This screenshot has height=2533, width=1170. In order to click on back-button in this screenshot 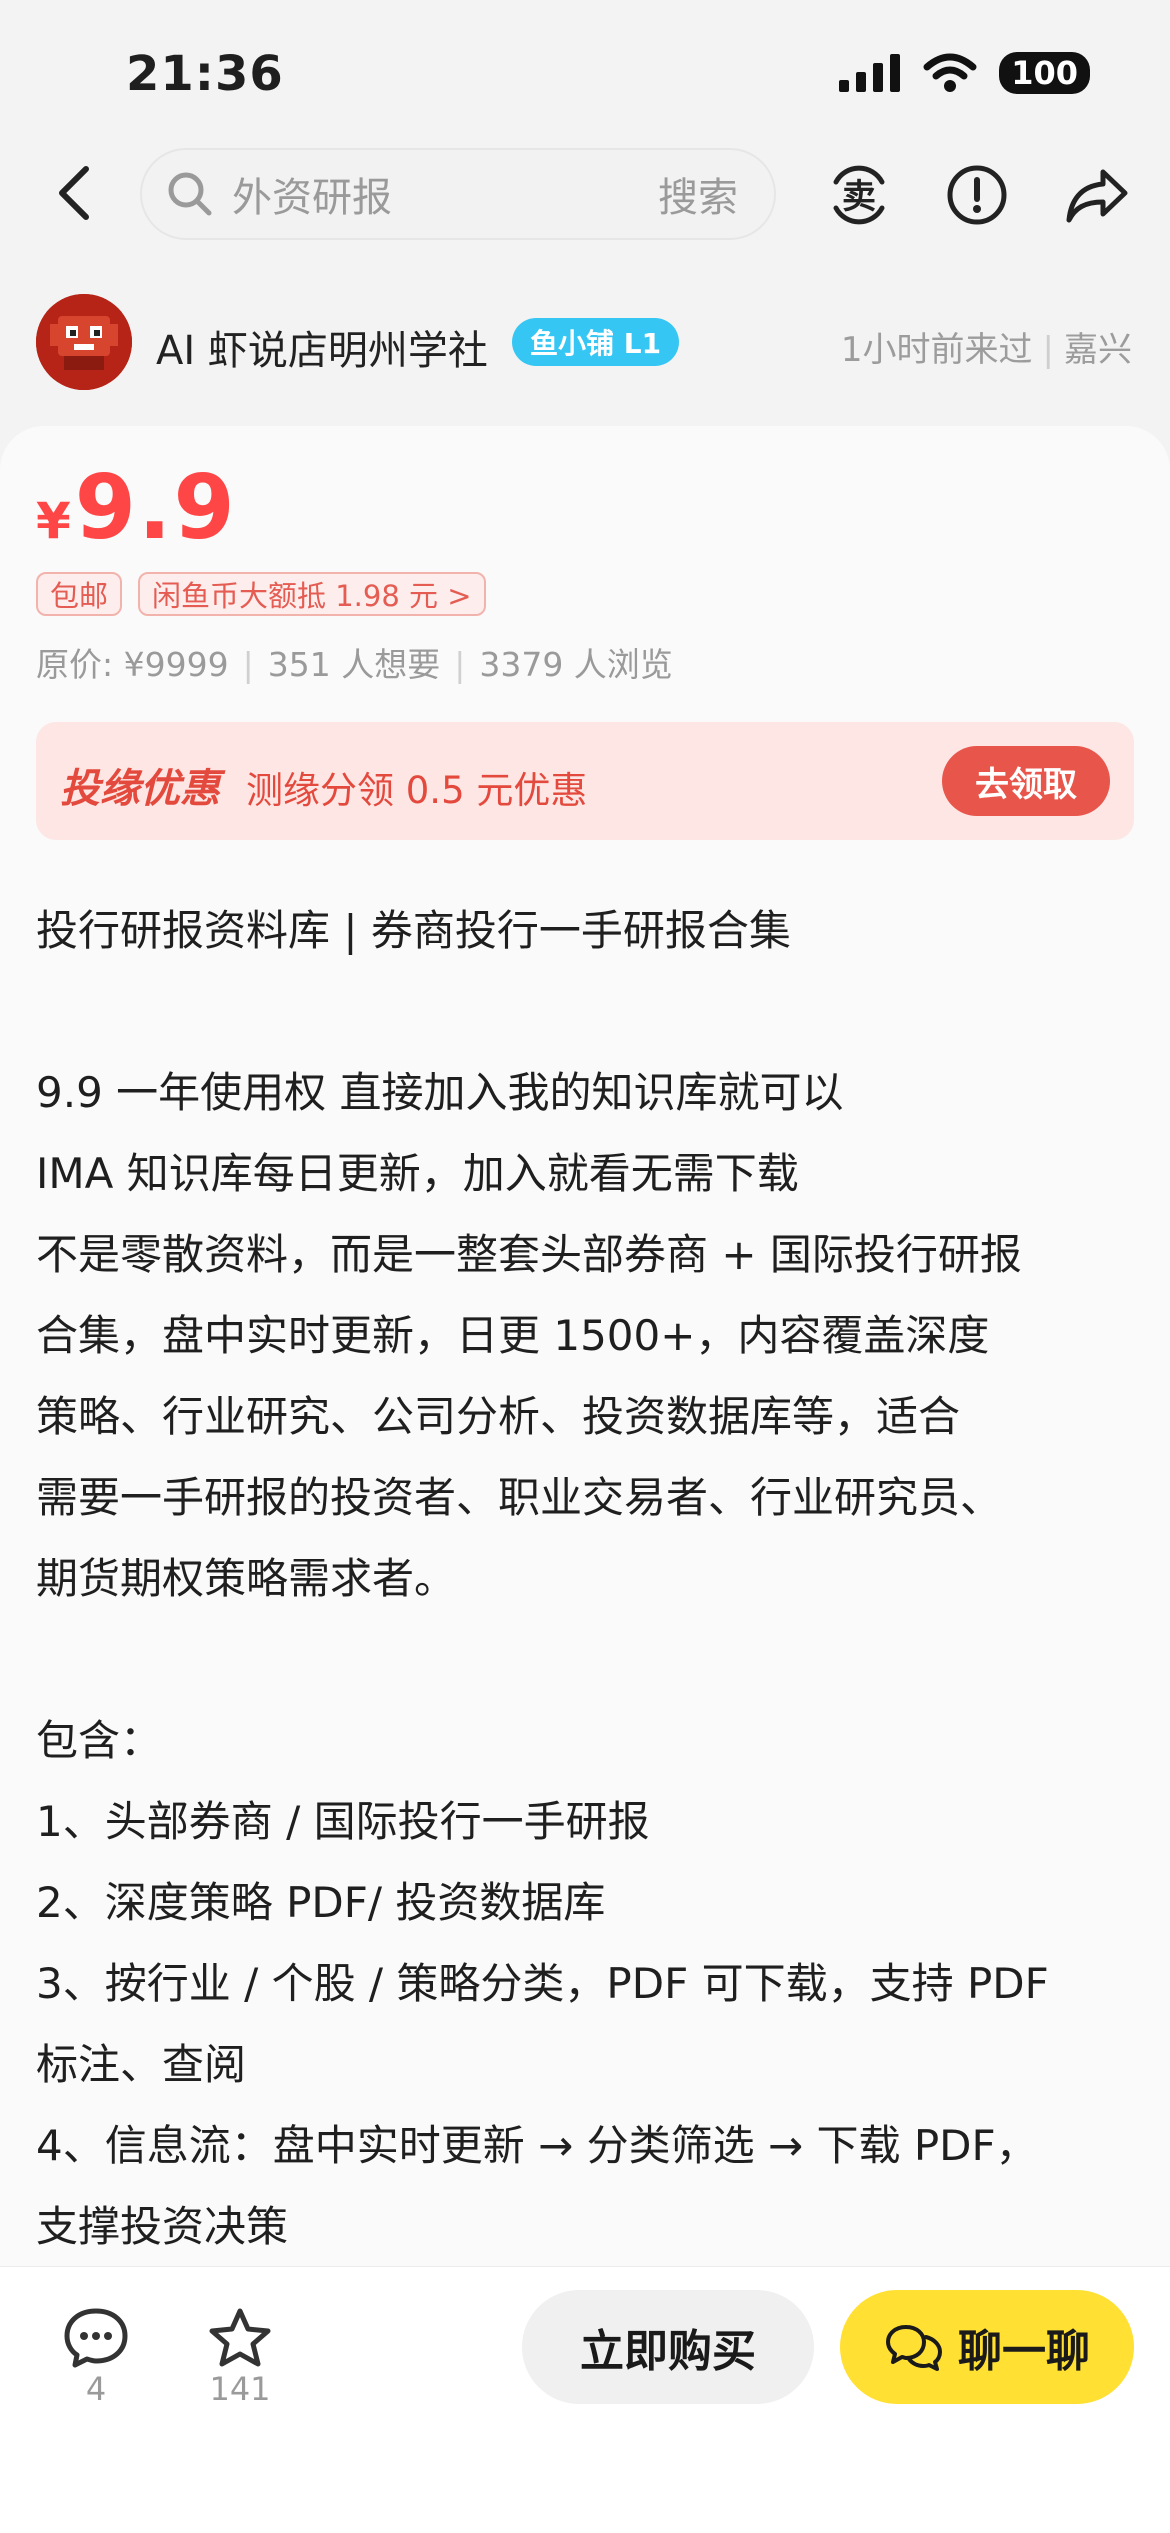, I will do `click(73, 193)`.